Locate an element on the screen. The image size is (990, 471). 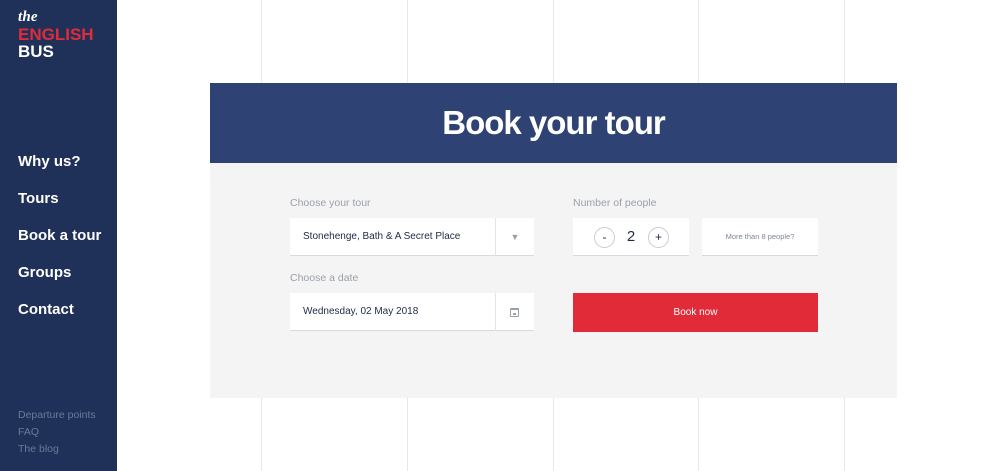
people-label: Number of people is located at coordinates (615, 203).